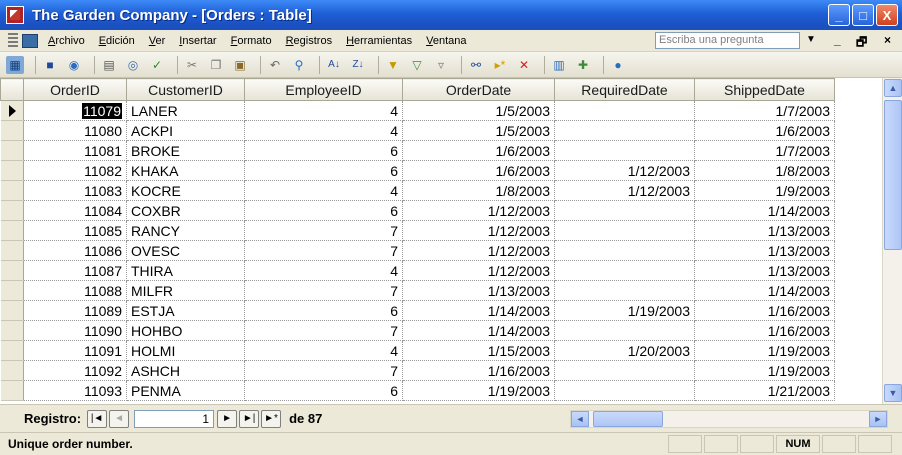 This screenshot has width=902, height=455. Describe the element at coordinates (275, 65) in the screenshot. I see `undo-icon: ↶` at that location.